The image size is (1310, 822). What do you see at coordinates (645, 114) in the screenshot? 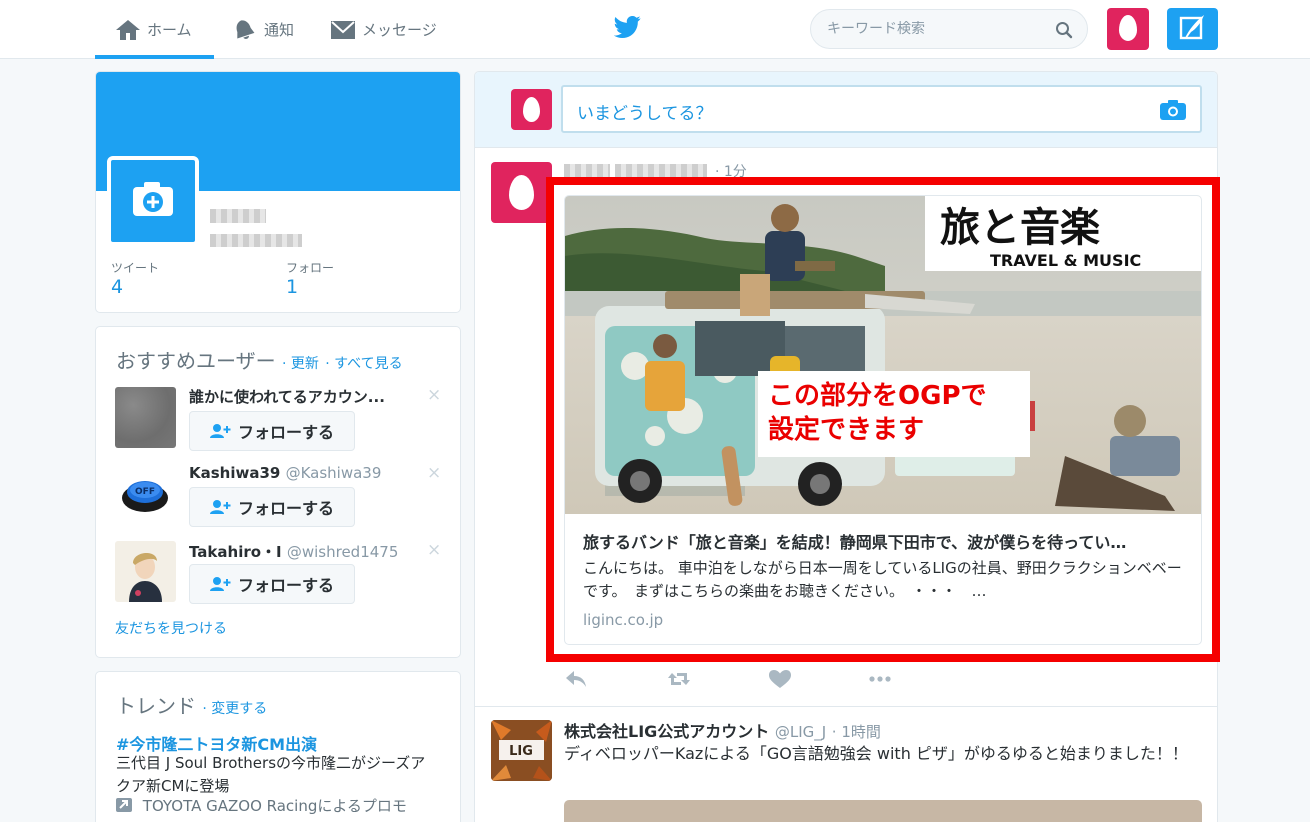
I see `tweet-input-placeholder: いまどうしてる？` at bounding box center [645, 114].